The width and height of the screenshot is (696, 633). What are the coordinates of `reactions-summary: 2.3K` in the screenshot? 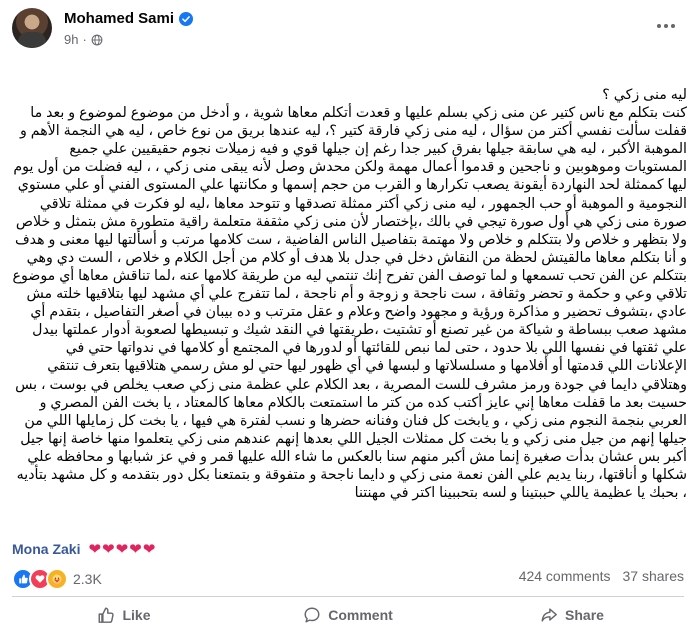 It's located at (57, 579).